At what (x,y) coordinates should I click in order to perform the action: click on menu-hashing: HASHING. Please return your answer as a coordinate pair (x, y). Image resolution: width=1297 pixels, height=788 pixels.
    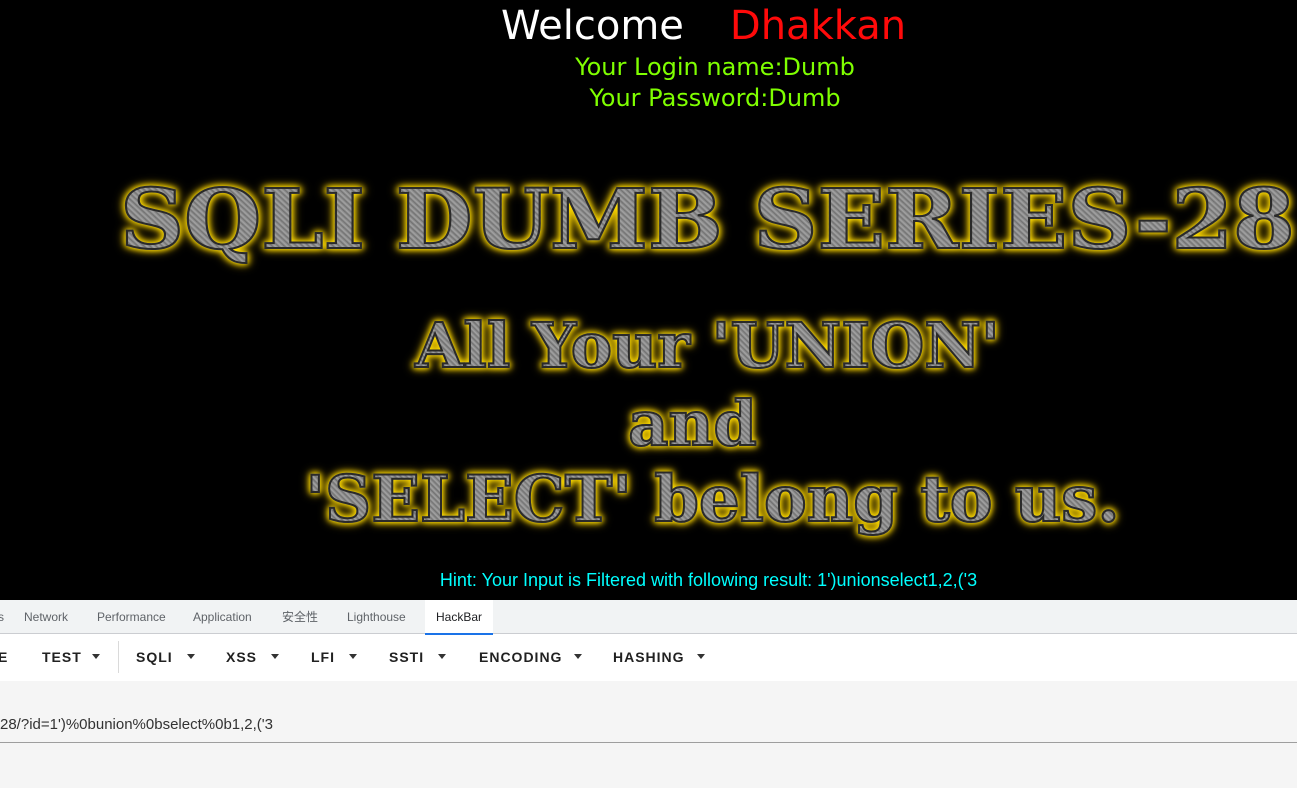
    Looking at the image, I should click on (659, 658).